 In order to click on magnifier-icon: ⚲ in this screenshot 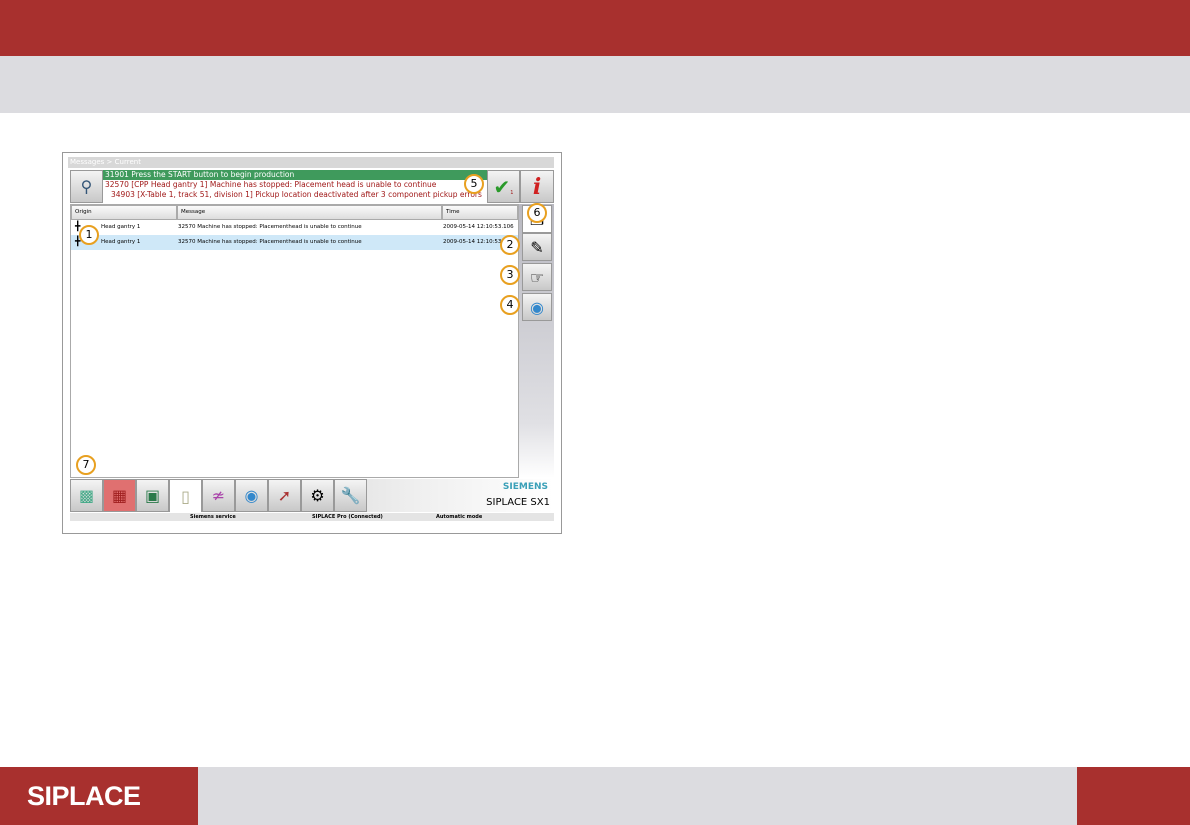, I will do `click(86, 186)`.